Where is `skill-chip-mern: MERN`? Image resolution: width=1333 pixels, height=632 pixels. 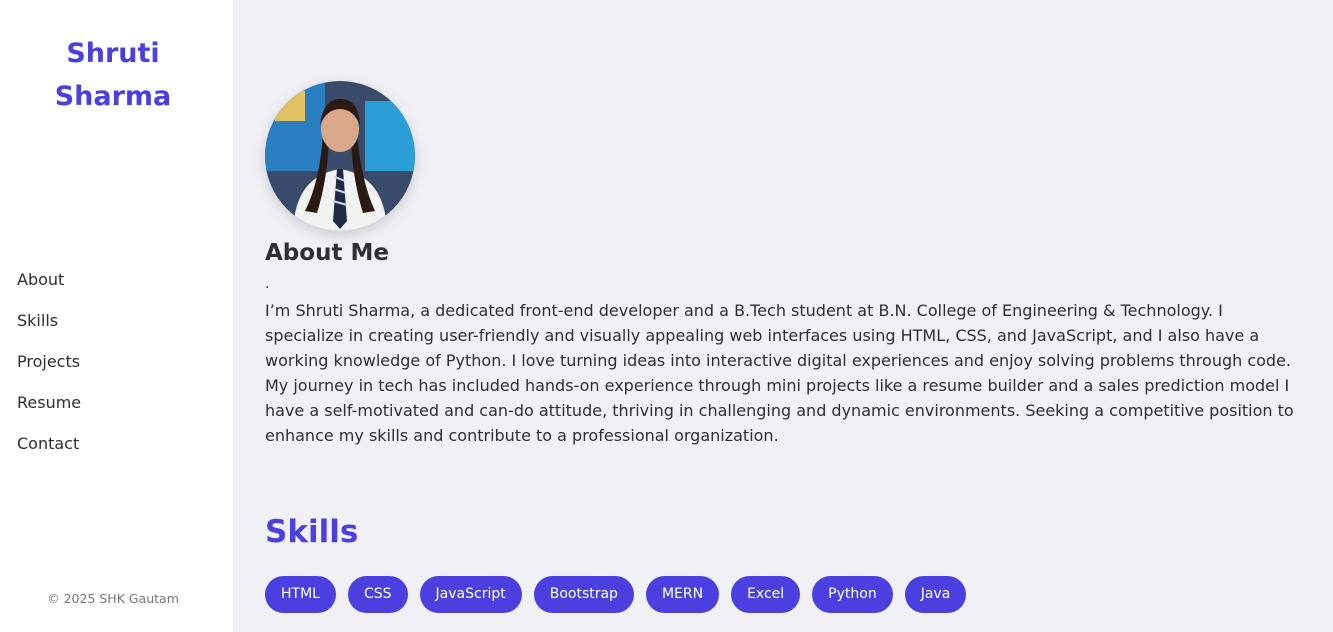 skill-chip-mern: MERN is located at coordinates (682, 594).